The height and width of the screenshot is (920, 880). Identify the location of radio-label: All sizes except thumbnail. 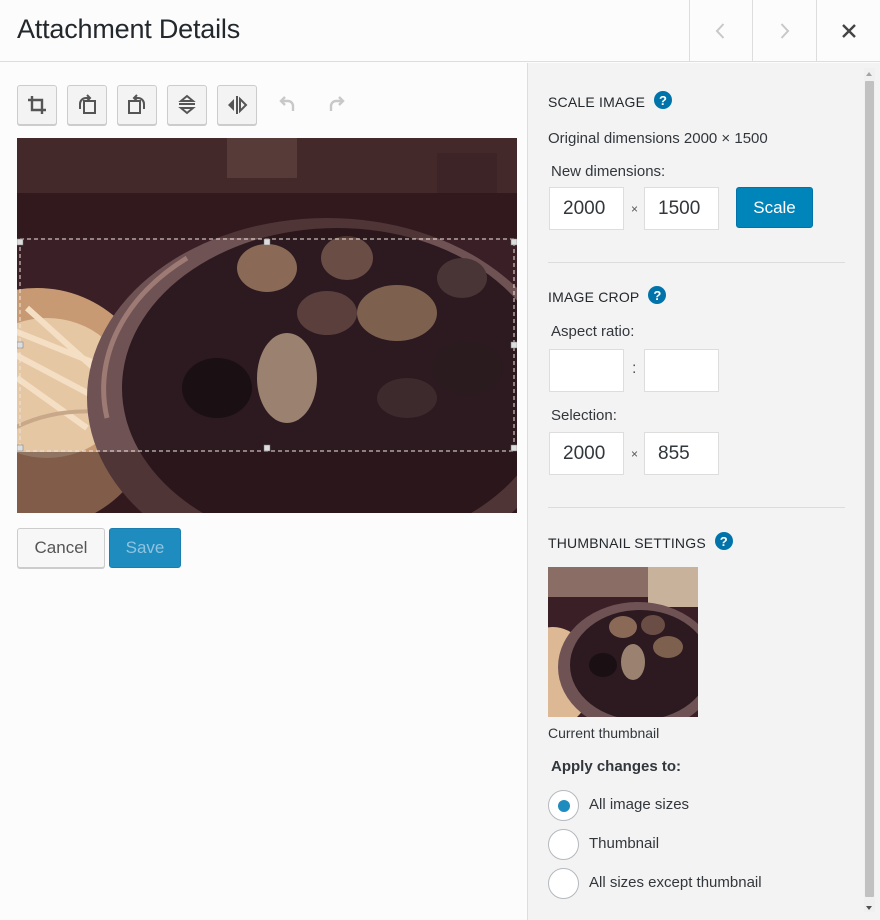
(675, 882).